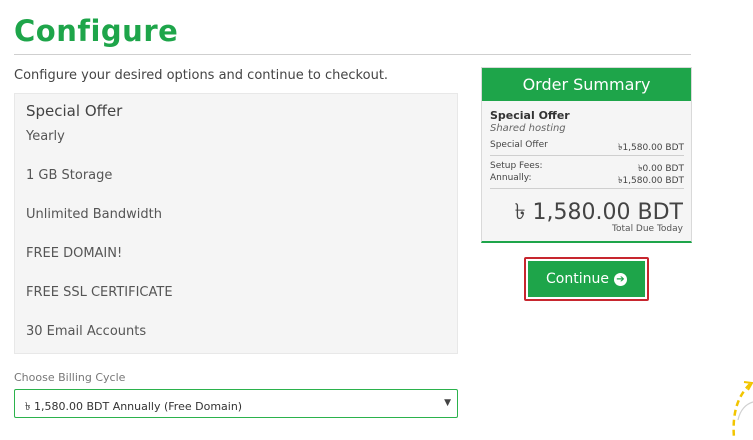 The width and height of the screenshot is (753, 440). I want to click on decorative-swirl-icon, so click(742, 410).